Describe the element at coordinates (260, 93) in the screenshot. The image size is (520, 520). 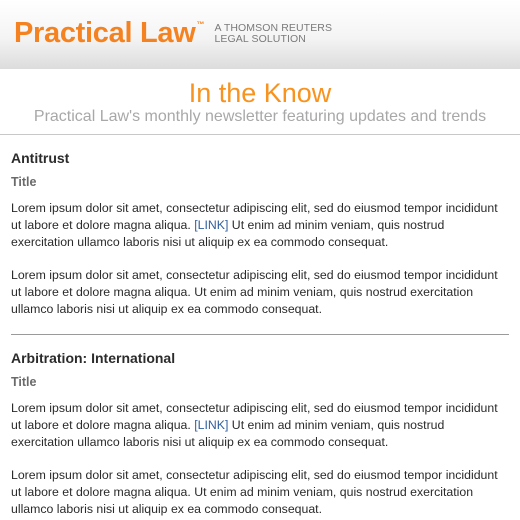
I see `newsletter-title: In the Know` at that location.